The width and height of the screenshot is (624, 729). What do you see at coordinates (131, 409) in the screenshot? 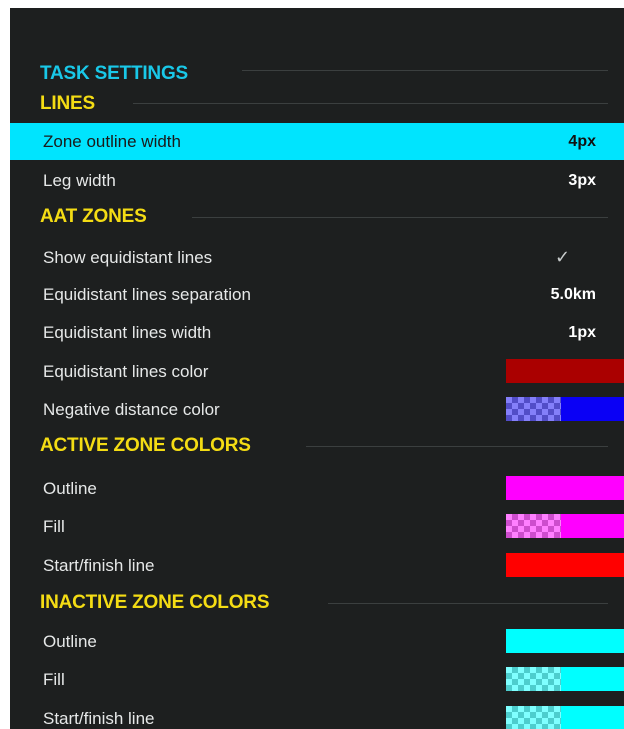
I see `setting-label: Negative distance color` at bounding box center [131, 409].